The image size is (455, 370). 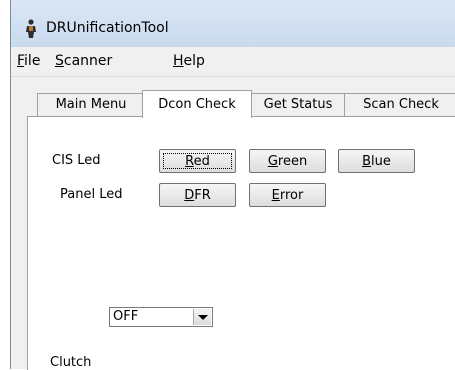 I want to click on green-button-label: reen, so click(x=292, y=161).